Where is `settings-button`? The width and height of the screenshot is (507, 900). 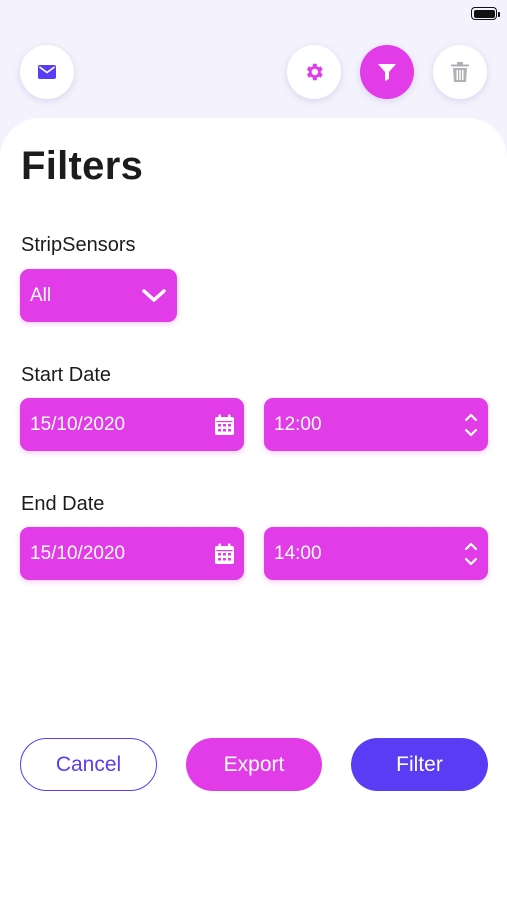 settings-button is located at coordinates (314, 72).